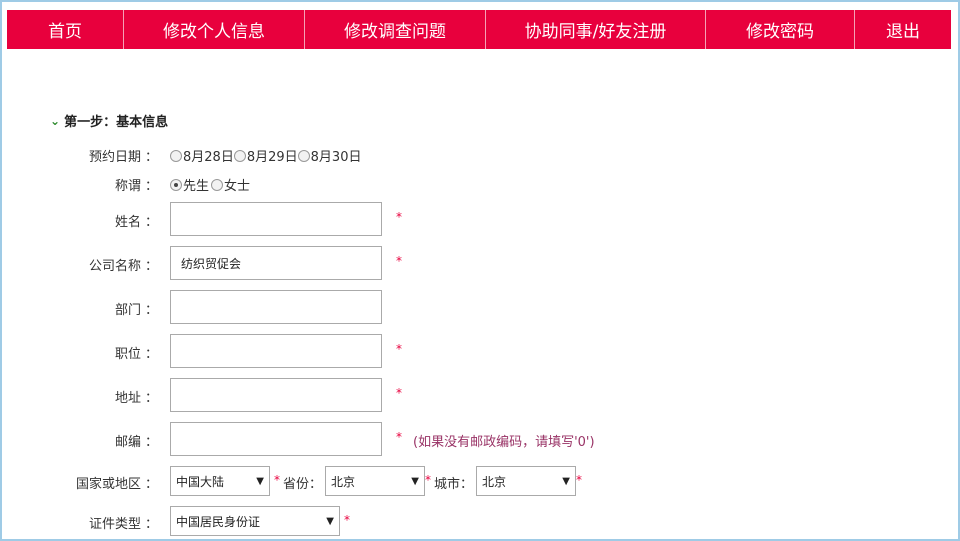 This screenshot has height=541, width=960. I want to click on nav-home: 首页, so click(65, 29).